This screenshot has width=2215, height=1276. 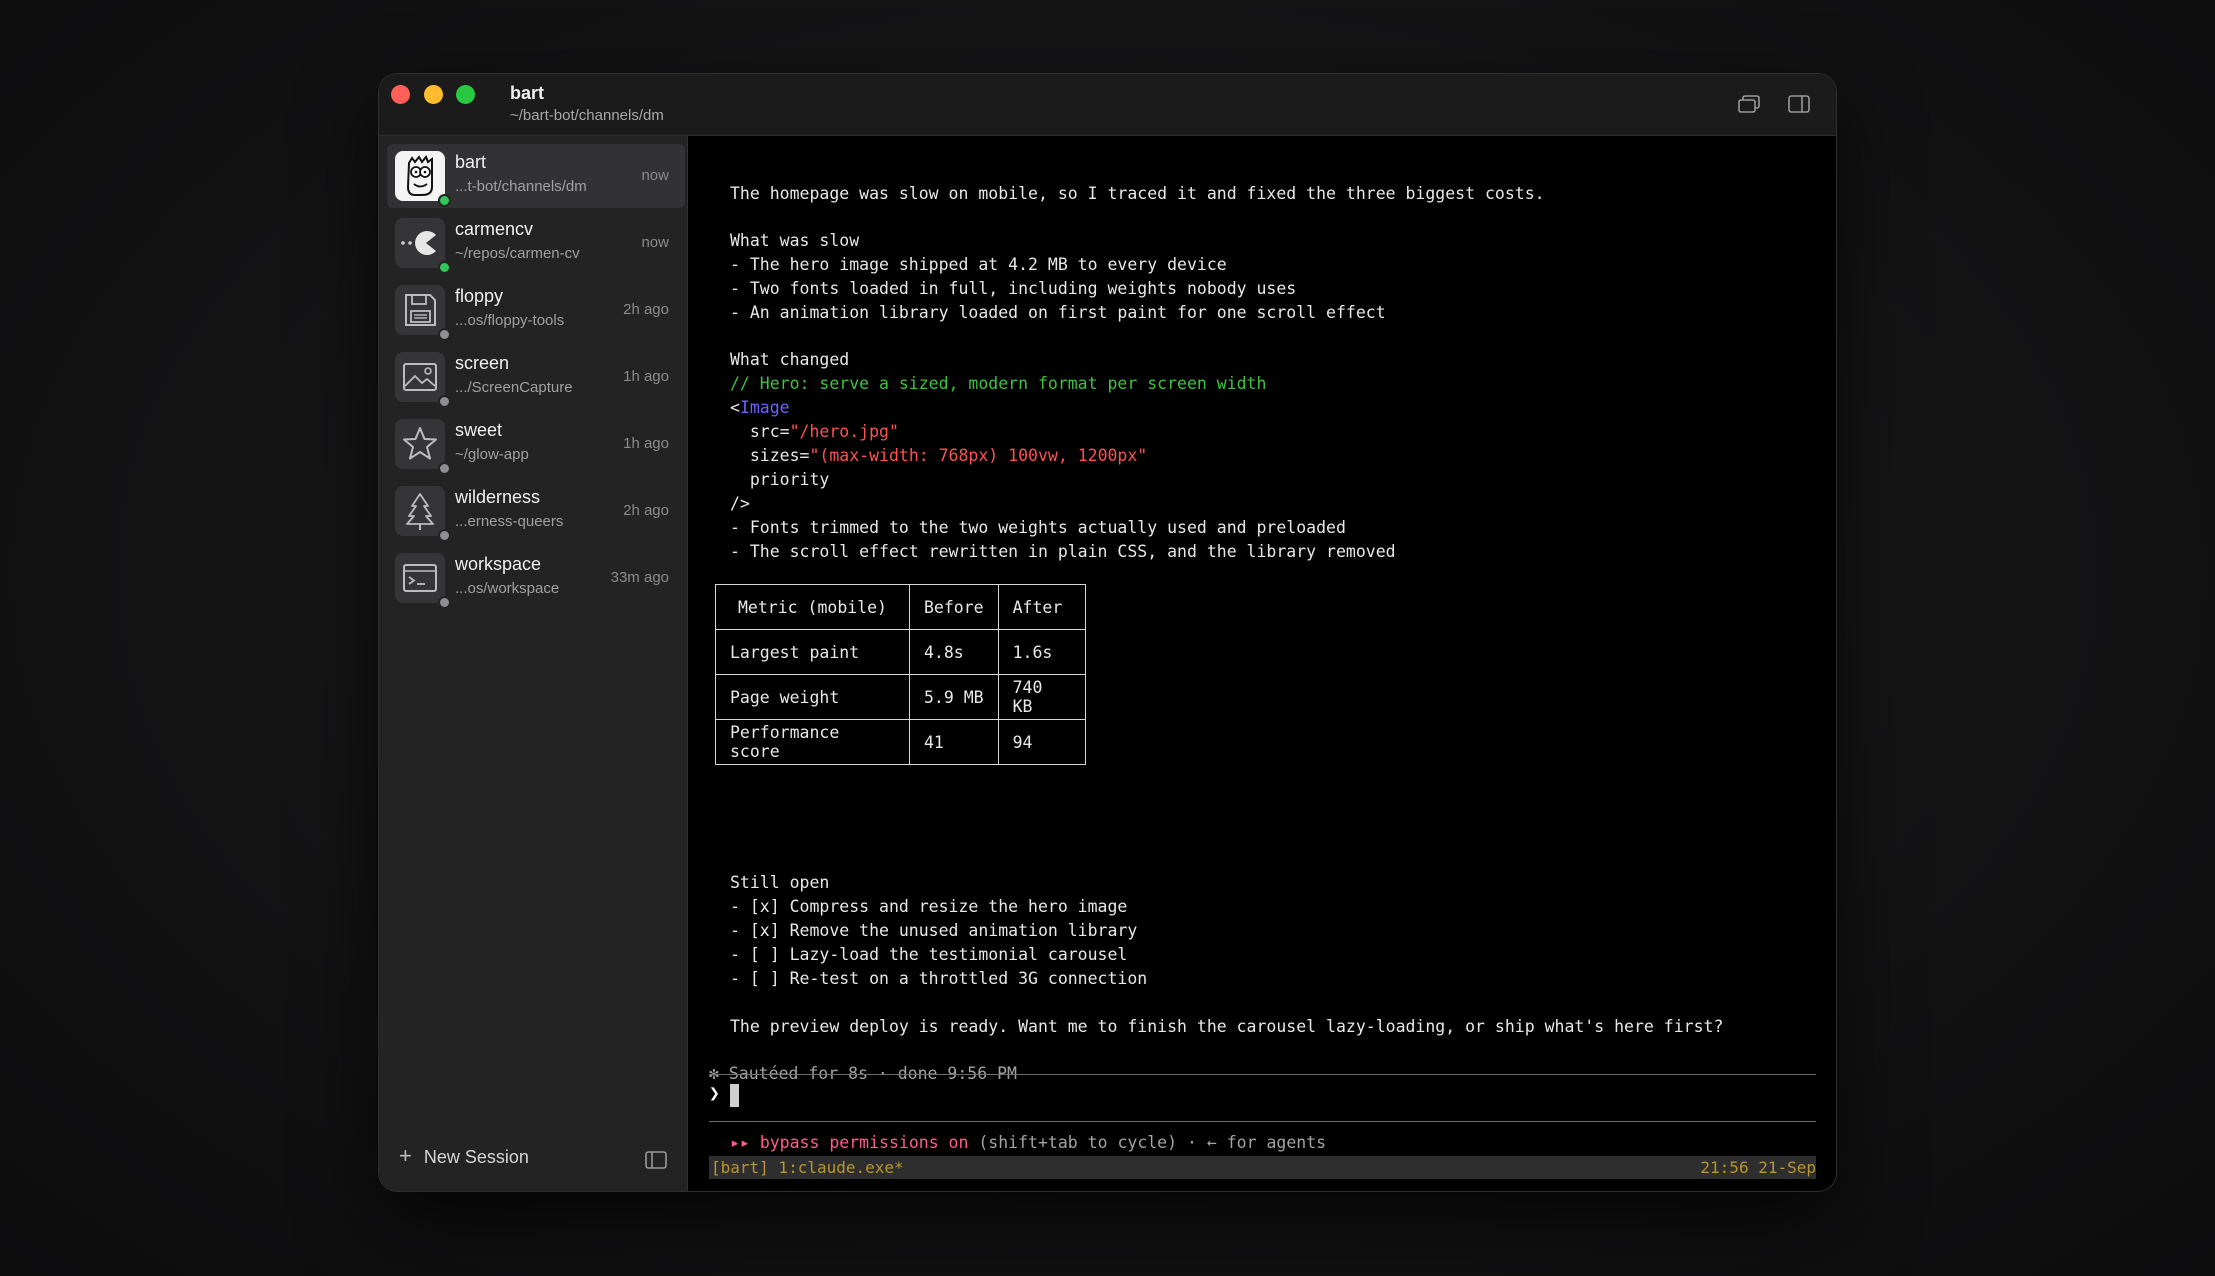 What do you see at coordinates (954, 652) in the screenshot?
I see `table-cell: 4.8s` at bounding box center [954, 652].